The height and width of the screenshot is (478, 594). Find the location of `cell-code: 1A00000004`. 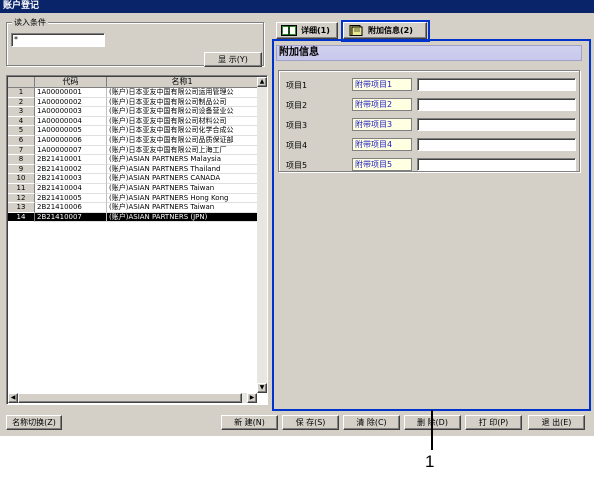

cell-code: 1A00000004 is located at coordinates (71, 121).